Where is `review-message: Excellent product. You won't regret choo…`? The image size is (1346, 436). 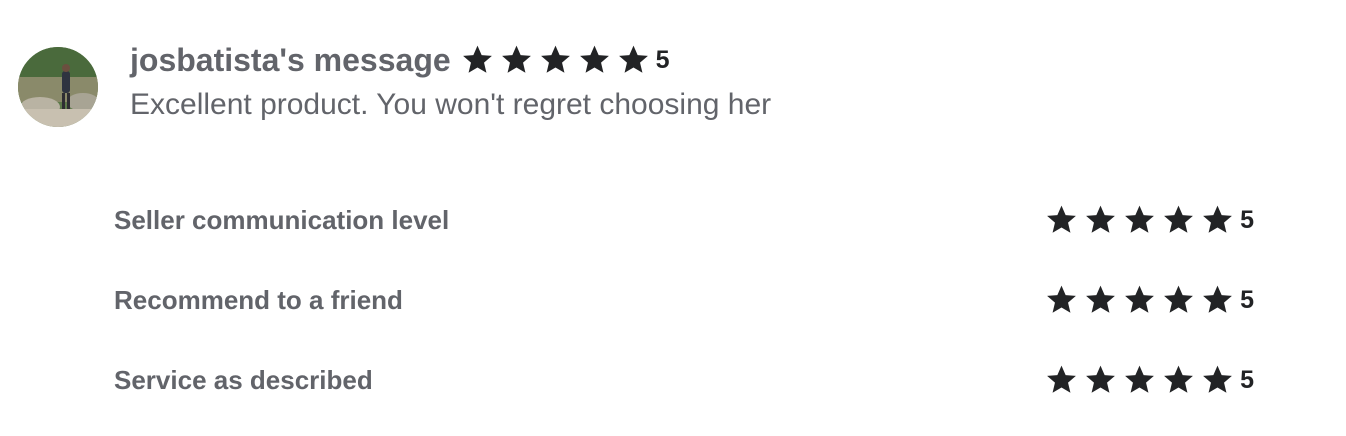 review-message: Excellent product. You won't regret choo… is located at coordinates (451, 104).